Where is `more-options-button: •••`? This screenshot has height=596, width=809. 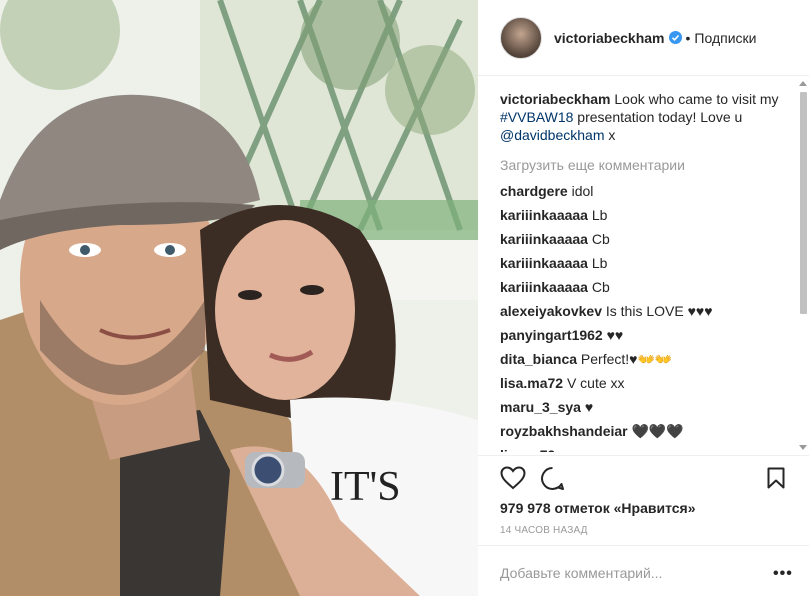
more-options-button: ••• is located at coordinates (783, 574).